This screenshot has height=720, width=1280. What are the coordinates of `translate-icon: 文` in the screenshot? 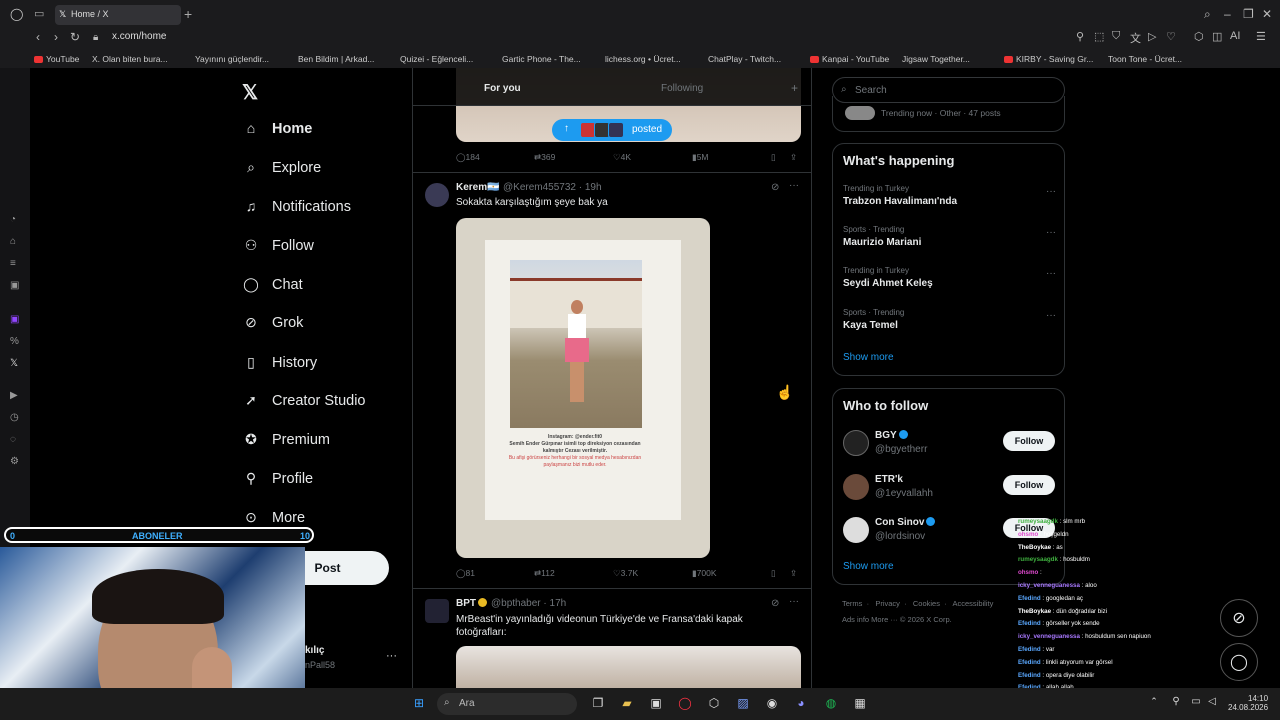 It's located at (1135, 38).